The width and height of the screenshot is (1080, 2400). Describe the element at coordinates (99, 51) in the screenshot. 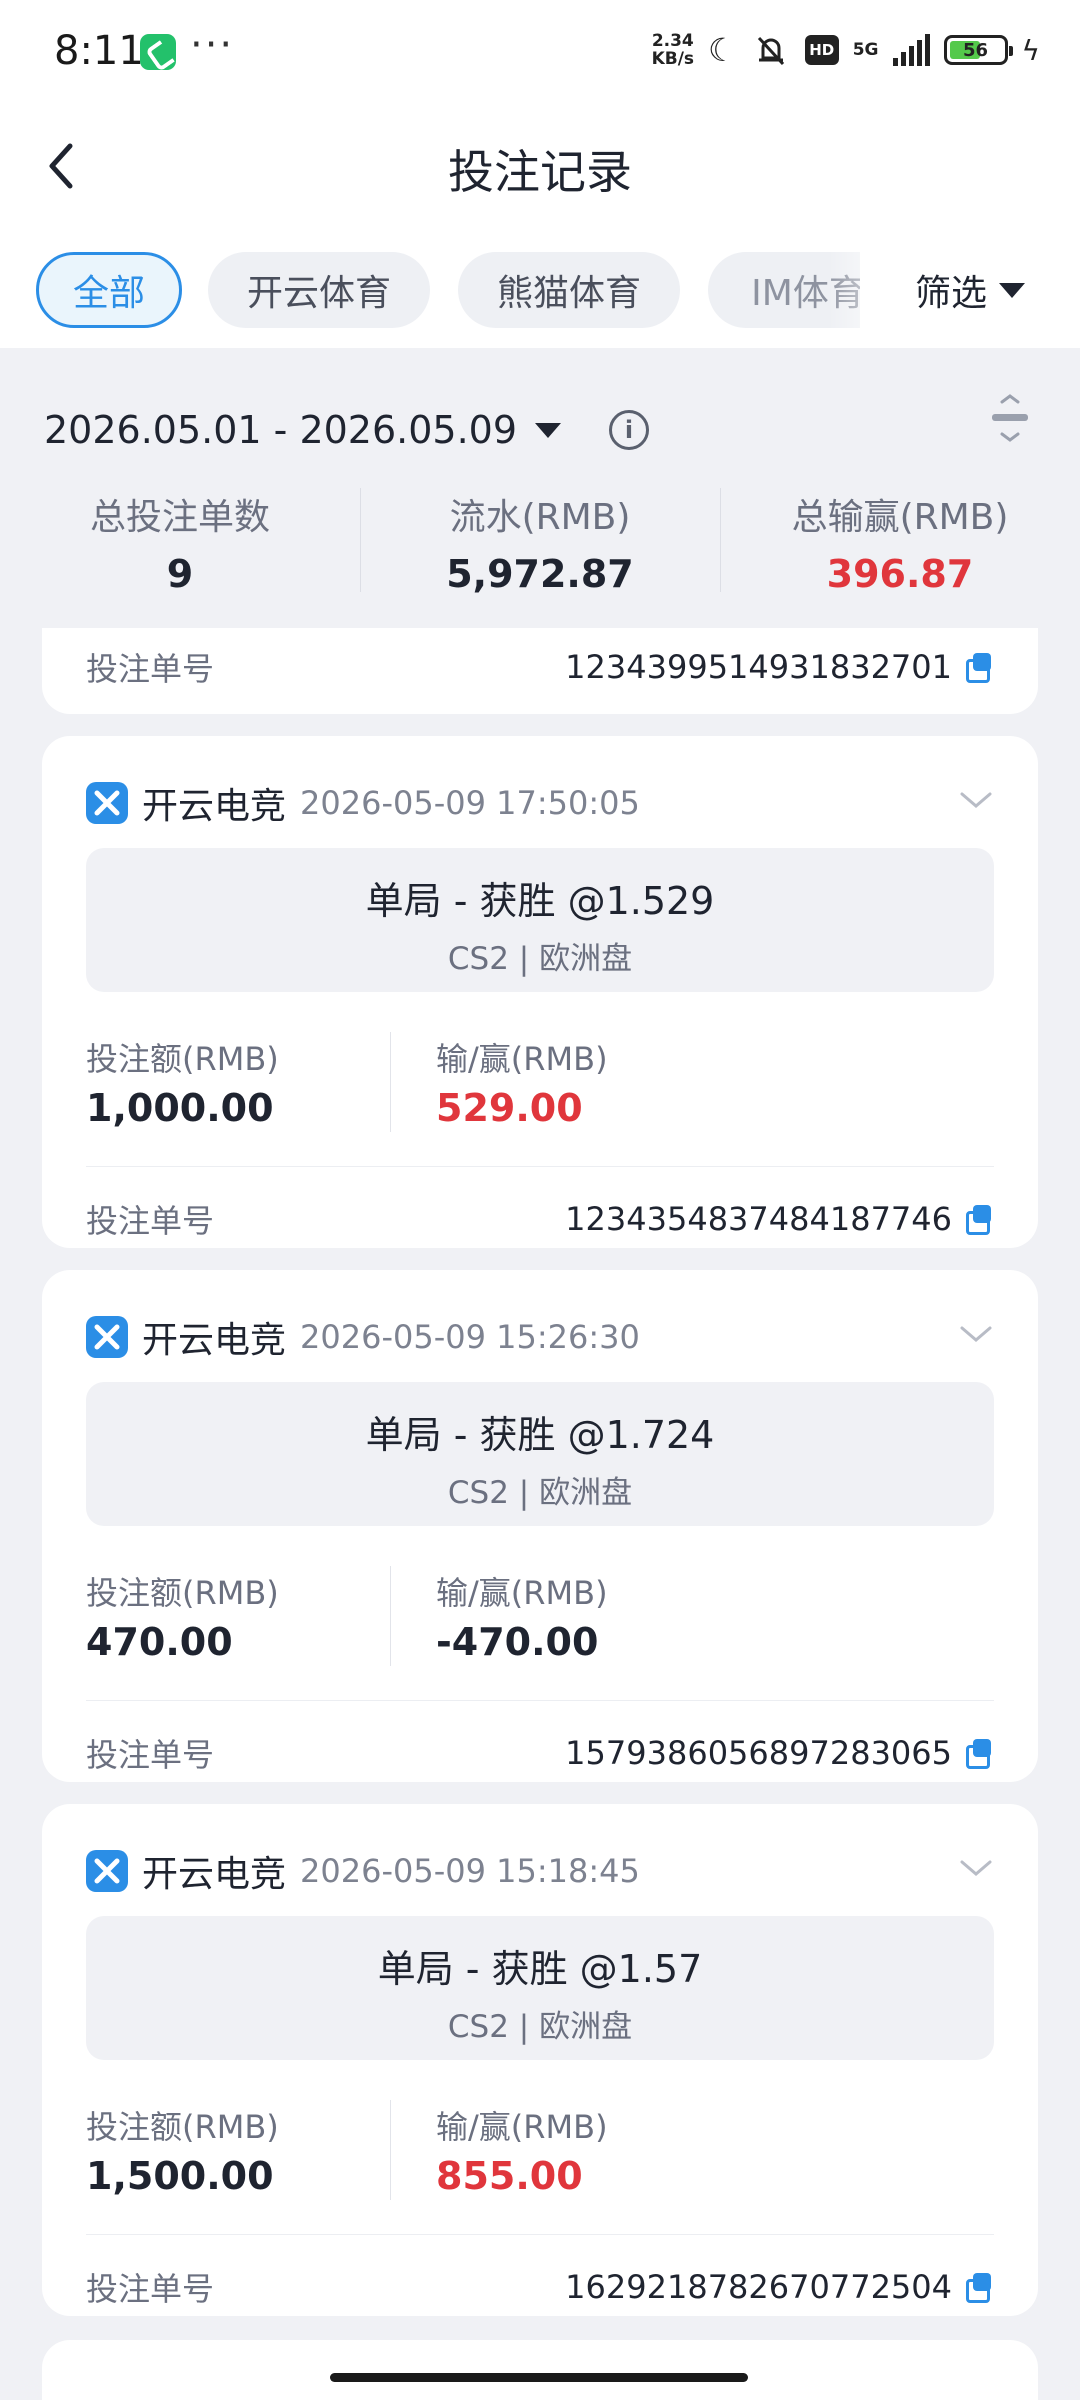

I see `status-time: 8:11` at that location.